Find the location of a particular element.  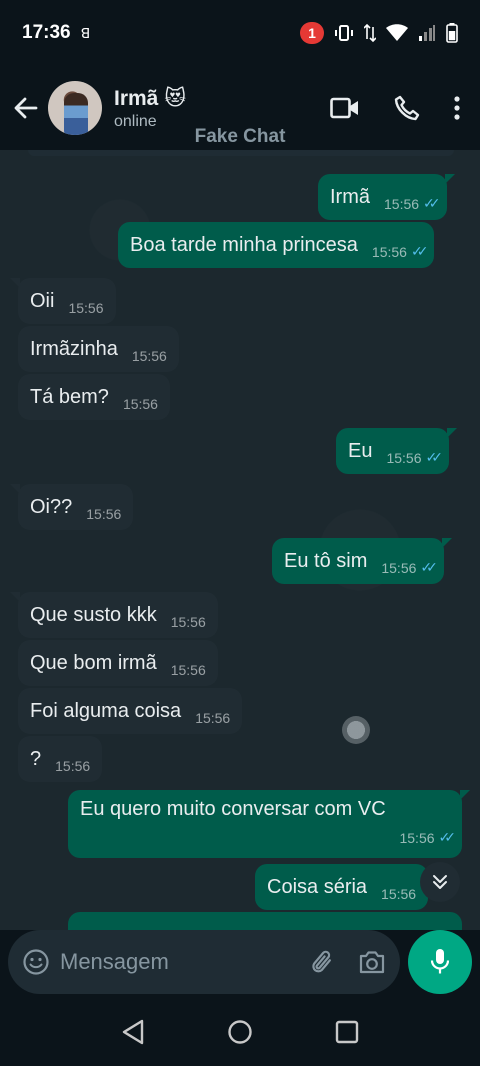

message-outgoing: Eu 15:56 ✓✓ is located at coordinates (396, 451).